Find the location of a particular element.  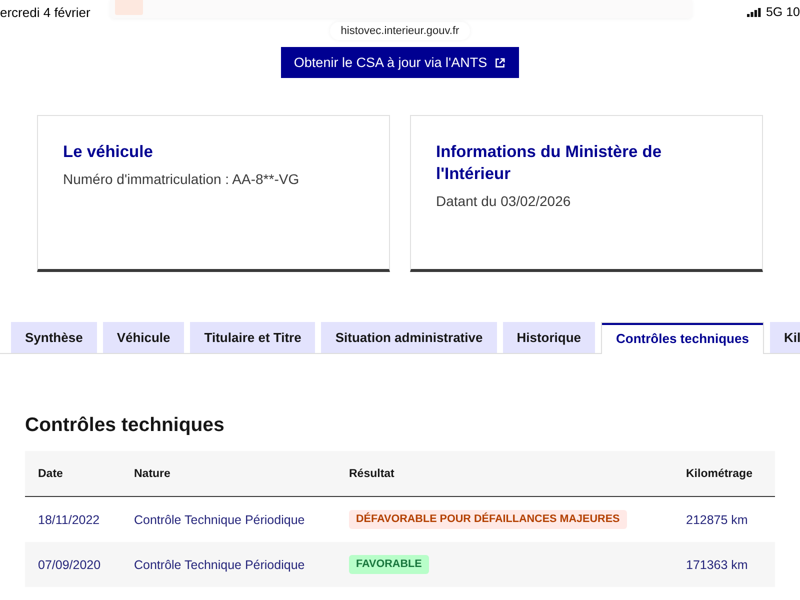

ants-link-button: Obtenir le CSA à jour via l'ANTS is located at coordinates (400, 62).